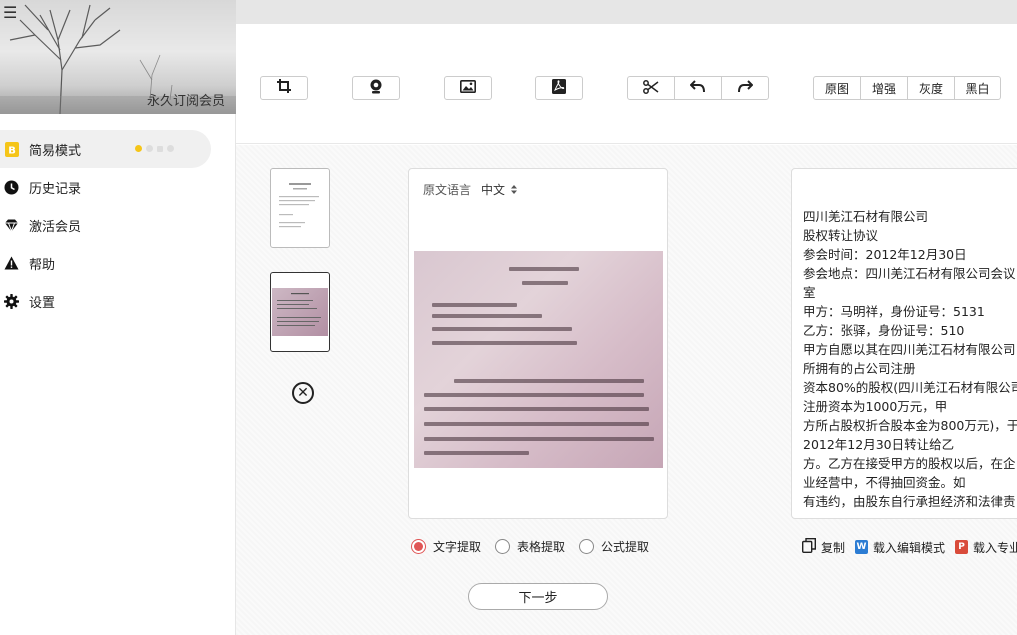  I want to click on result-line: 参会时间：2012年12月30日, so click(885, 254).